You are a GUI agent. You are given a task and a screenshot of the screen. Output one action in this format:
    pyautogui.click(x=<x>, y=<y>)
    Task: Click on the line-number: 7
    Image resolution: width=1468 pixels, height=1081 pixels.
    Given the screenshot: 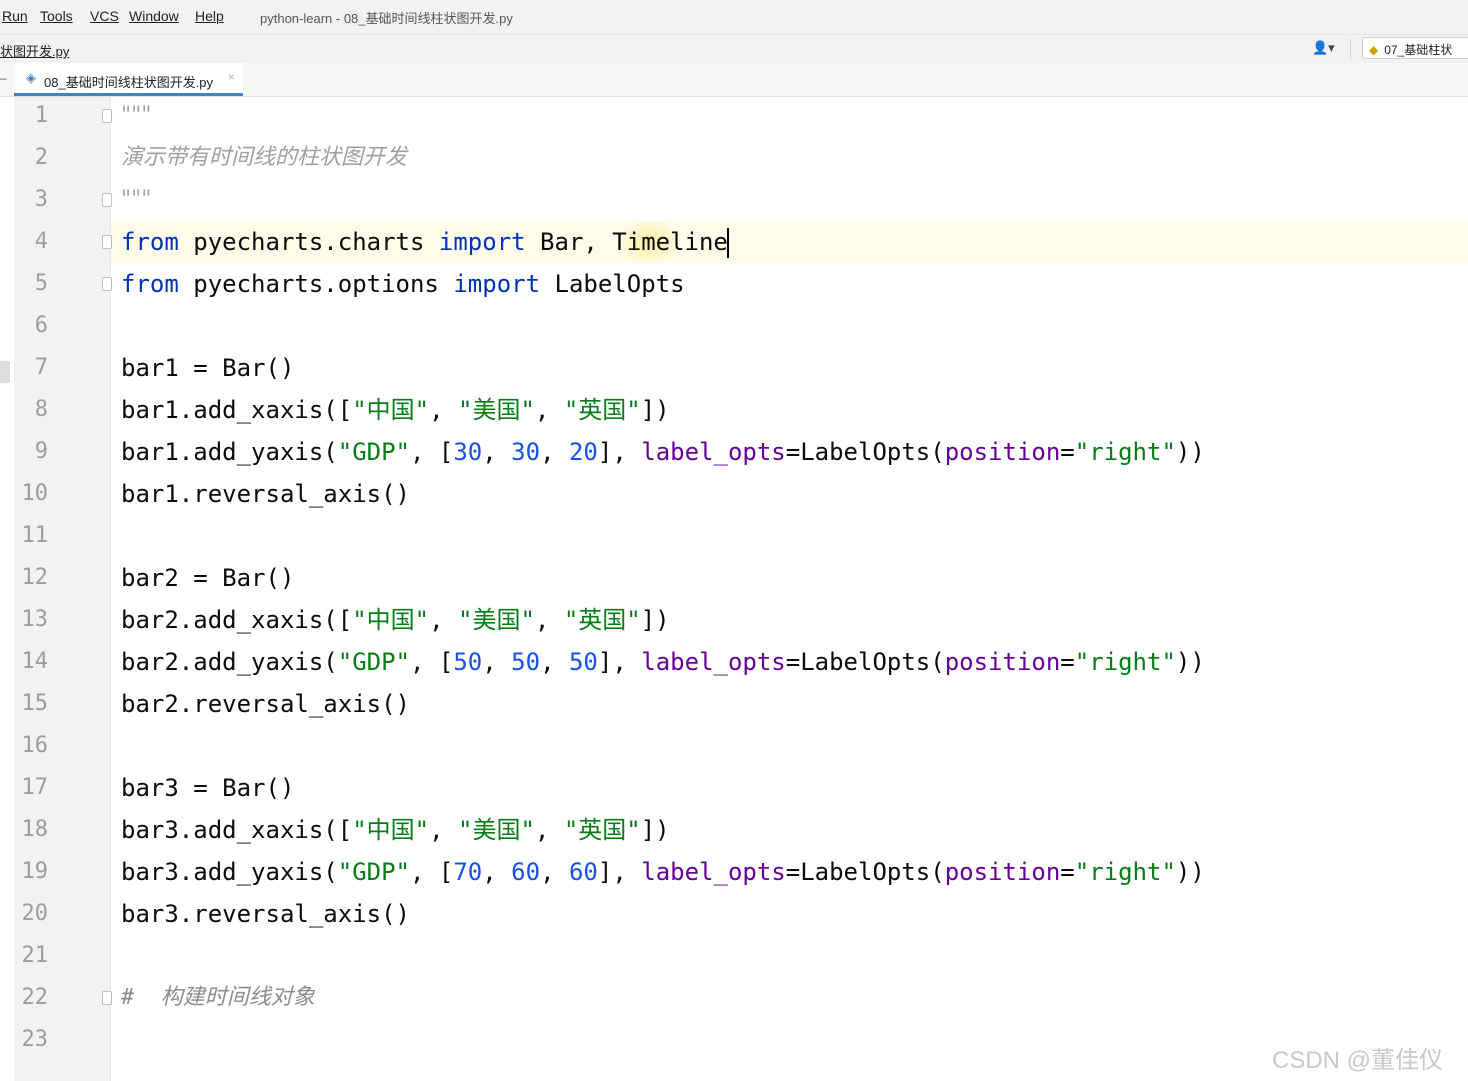 What is the action you would take?
    pyautogui.click(x=31, y=368)
    